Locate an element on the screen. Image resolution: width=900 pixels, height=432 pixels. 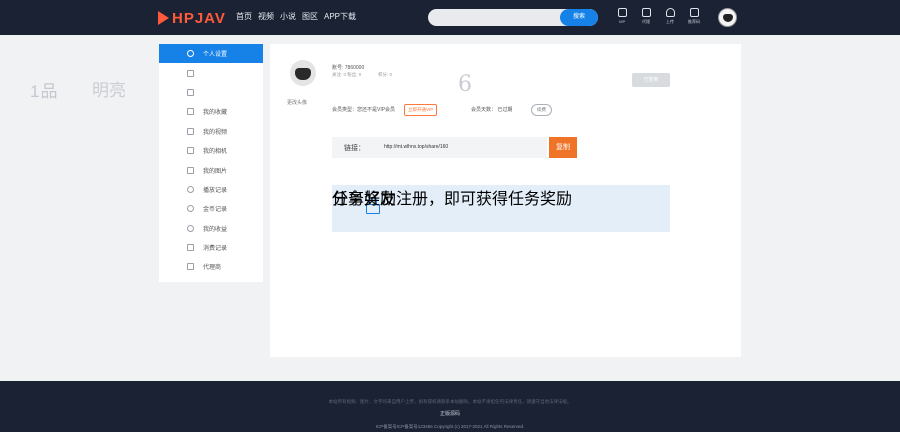
points-stat: 积分: 0 is located at coordinates (385, 74).